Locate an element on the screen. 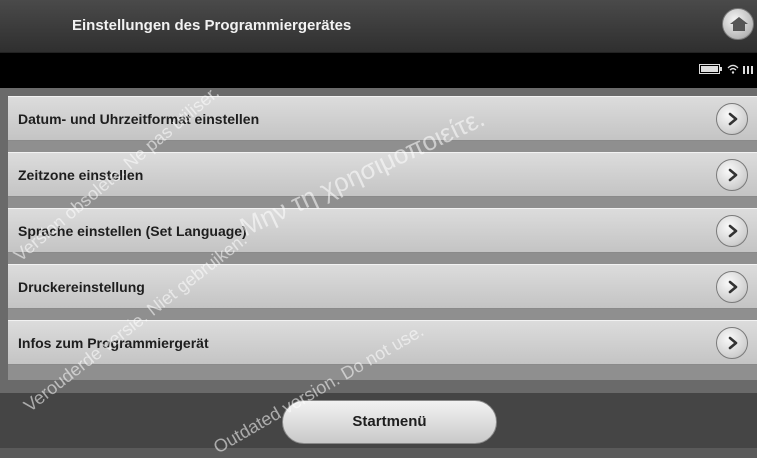  start-menu-button: Startmenü is located at coordinates (389, 422).